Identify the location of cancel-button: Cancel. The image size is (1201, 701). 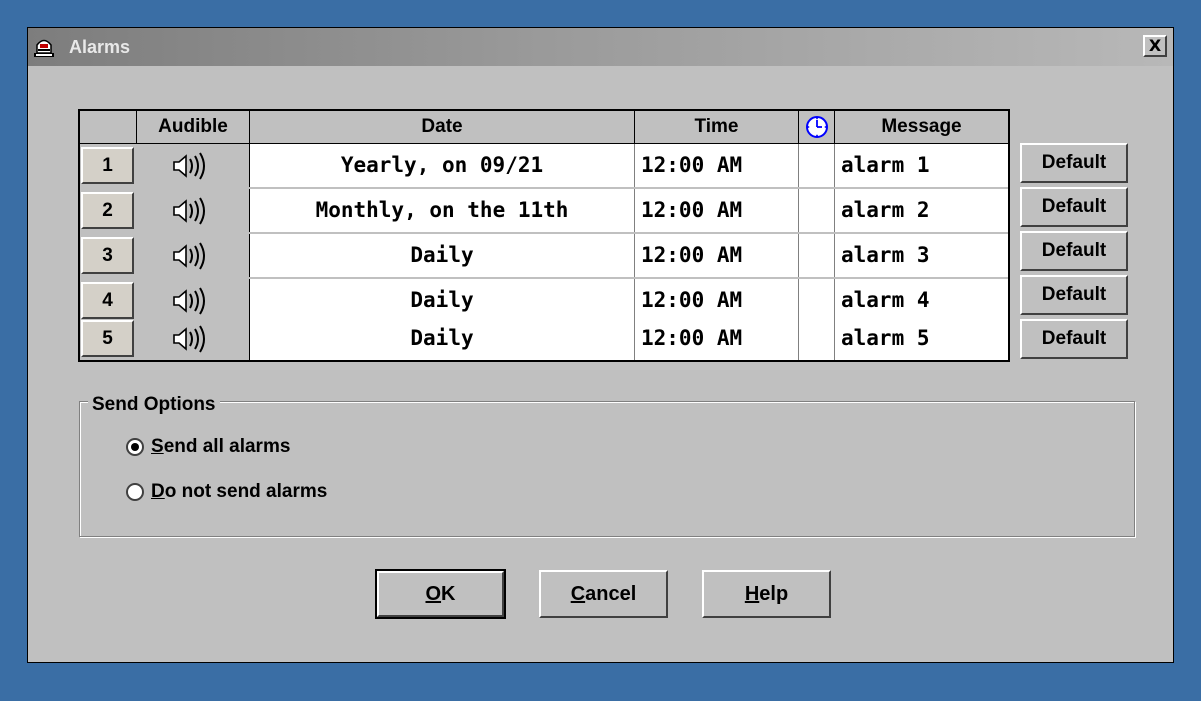
(603, 594).